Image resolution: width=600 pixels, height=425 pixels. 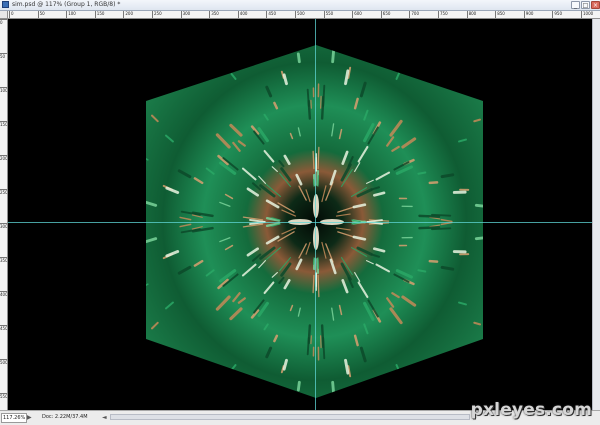 I want to click on vertical-scrollbar, so click(x=596, y=214).